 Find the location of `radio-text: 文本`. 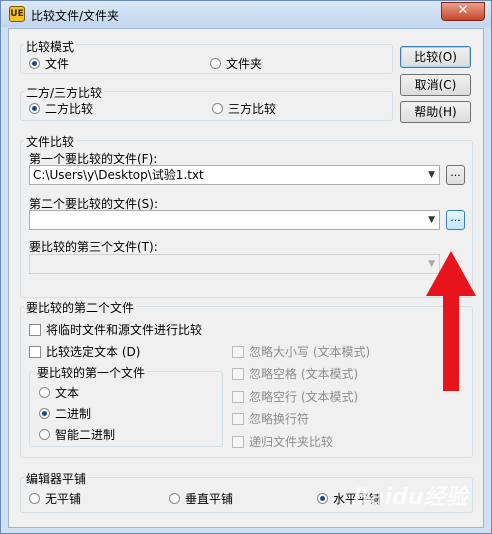

radio-text: 文本 is located at coordinates (59, 392).